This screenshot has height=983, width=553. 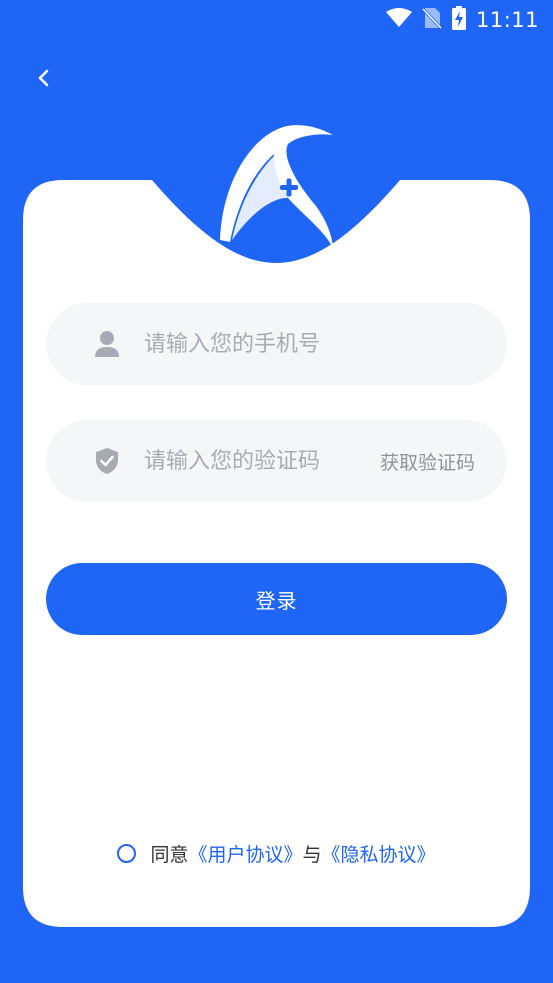 What do you see at coordinates (427, 461) in the screenshot?
I see `get-code-button: 获取验证码` at bounding box center [427, 461].